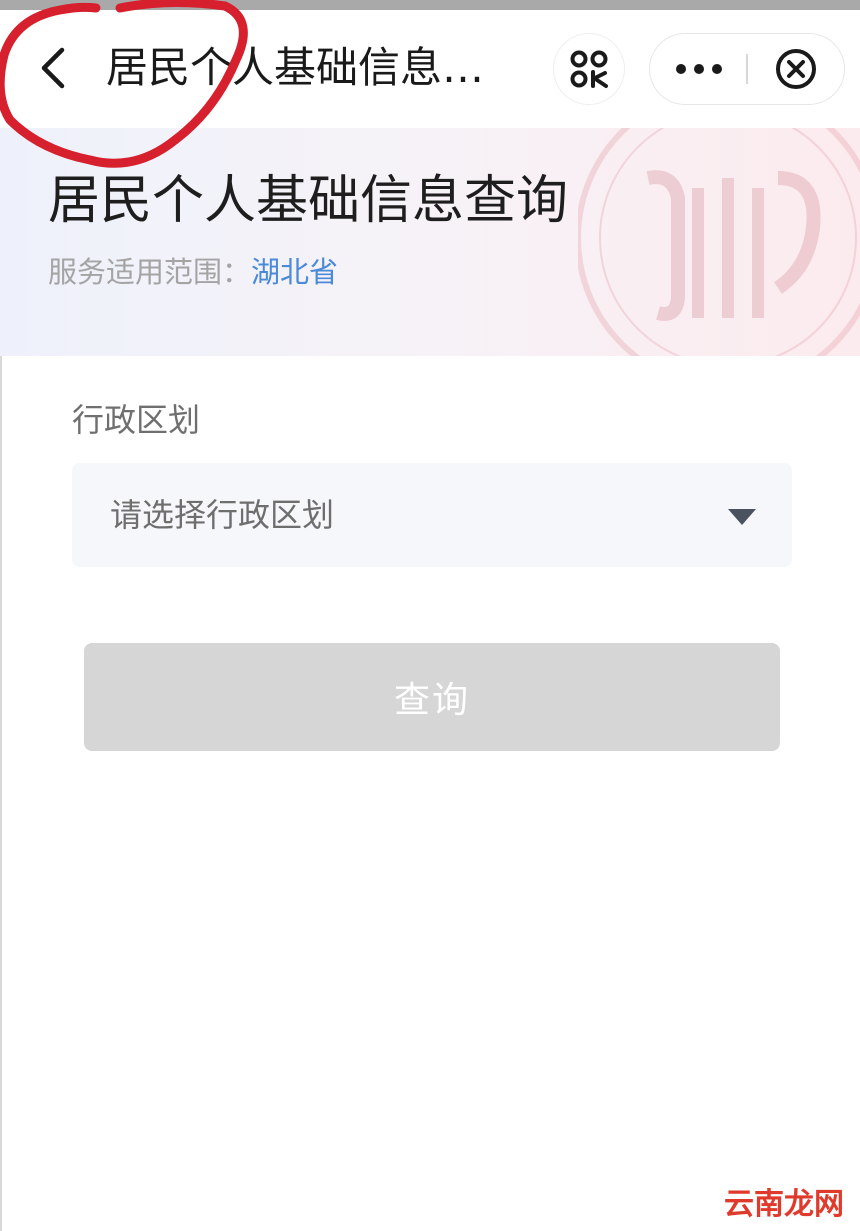 The height and width of the screenshot is (1231, 860). I want to click on scan-button, so click(589, 69).